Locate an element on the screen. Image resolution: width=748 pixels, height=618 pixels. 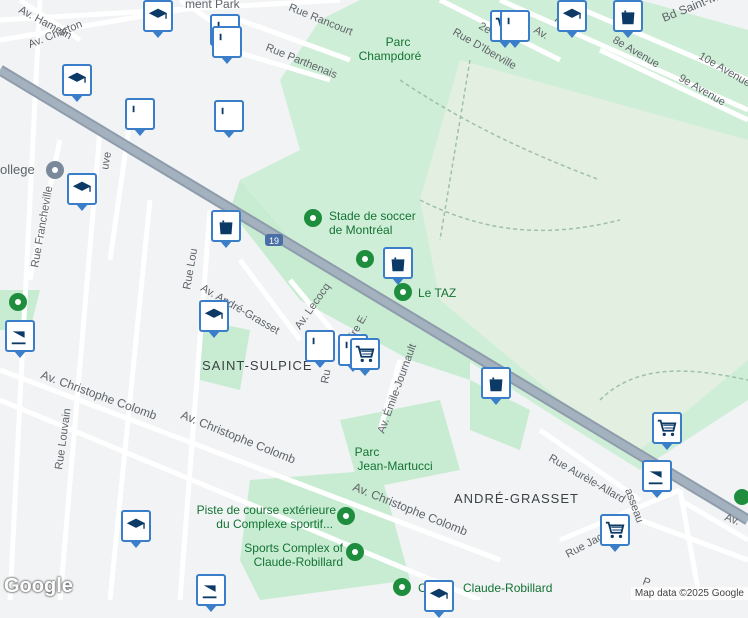
hood-andre-grasset: ANDRÉ-GRASSET is located at coordinates (516, 498).